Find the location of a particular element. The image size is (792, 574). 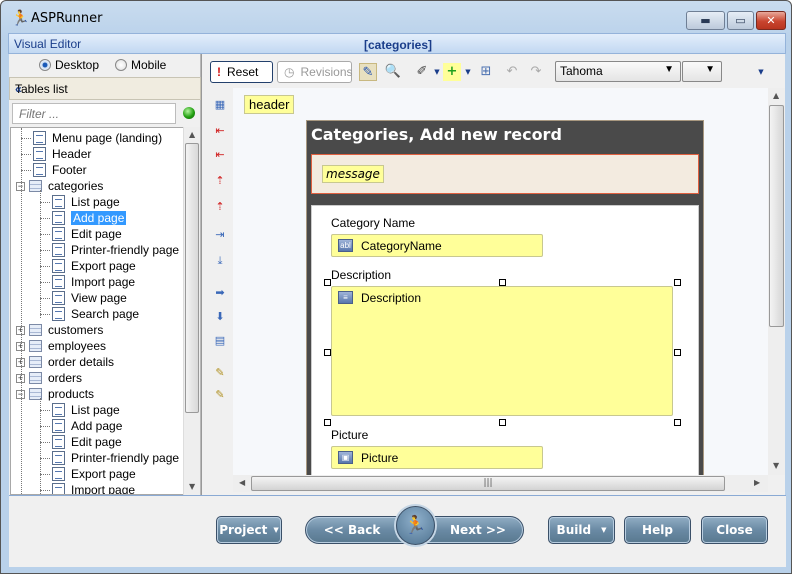

tree-node-label: Footer is located at coordinates (69, 170).